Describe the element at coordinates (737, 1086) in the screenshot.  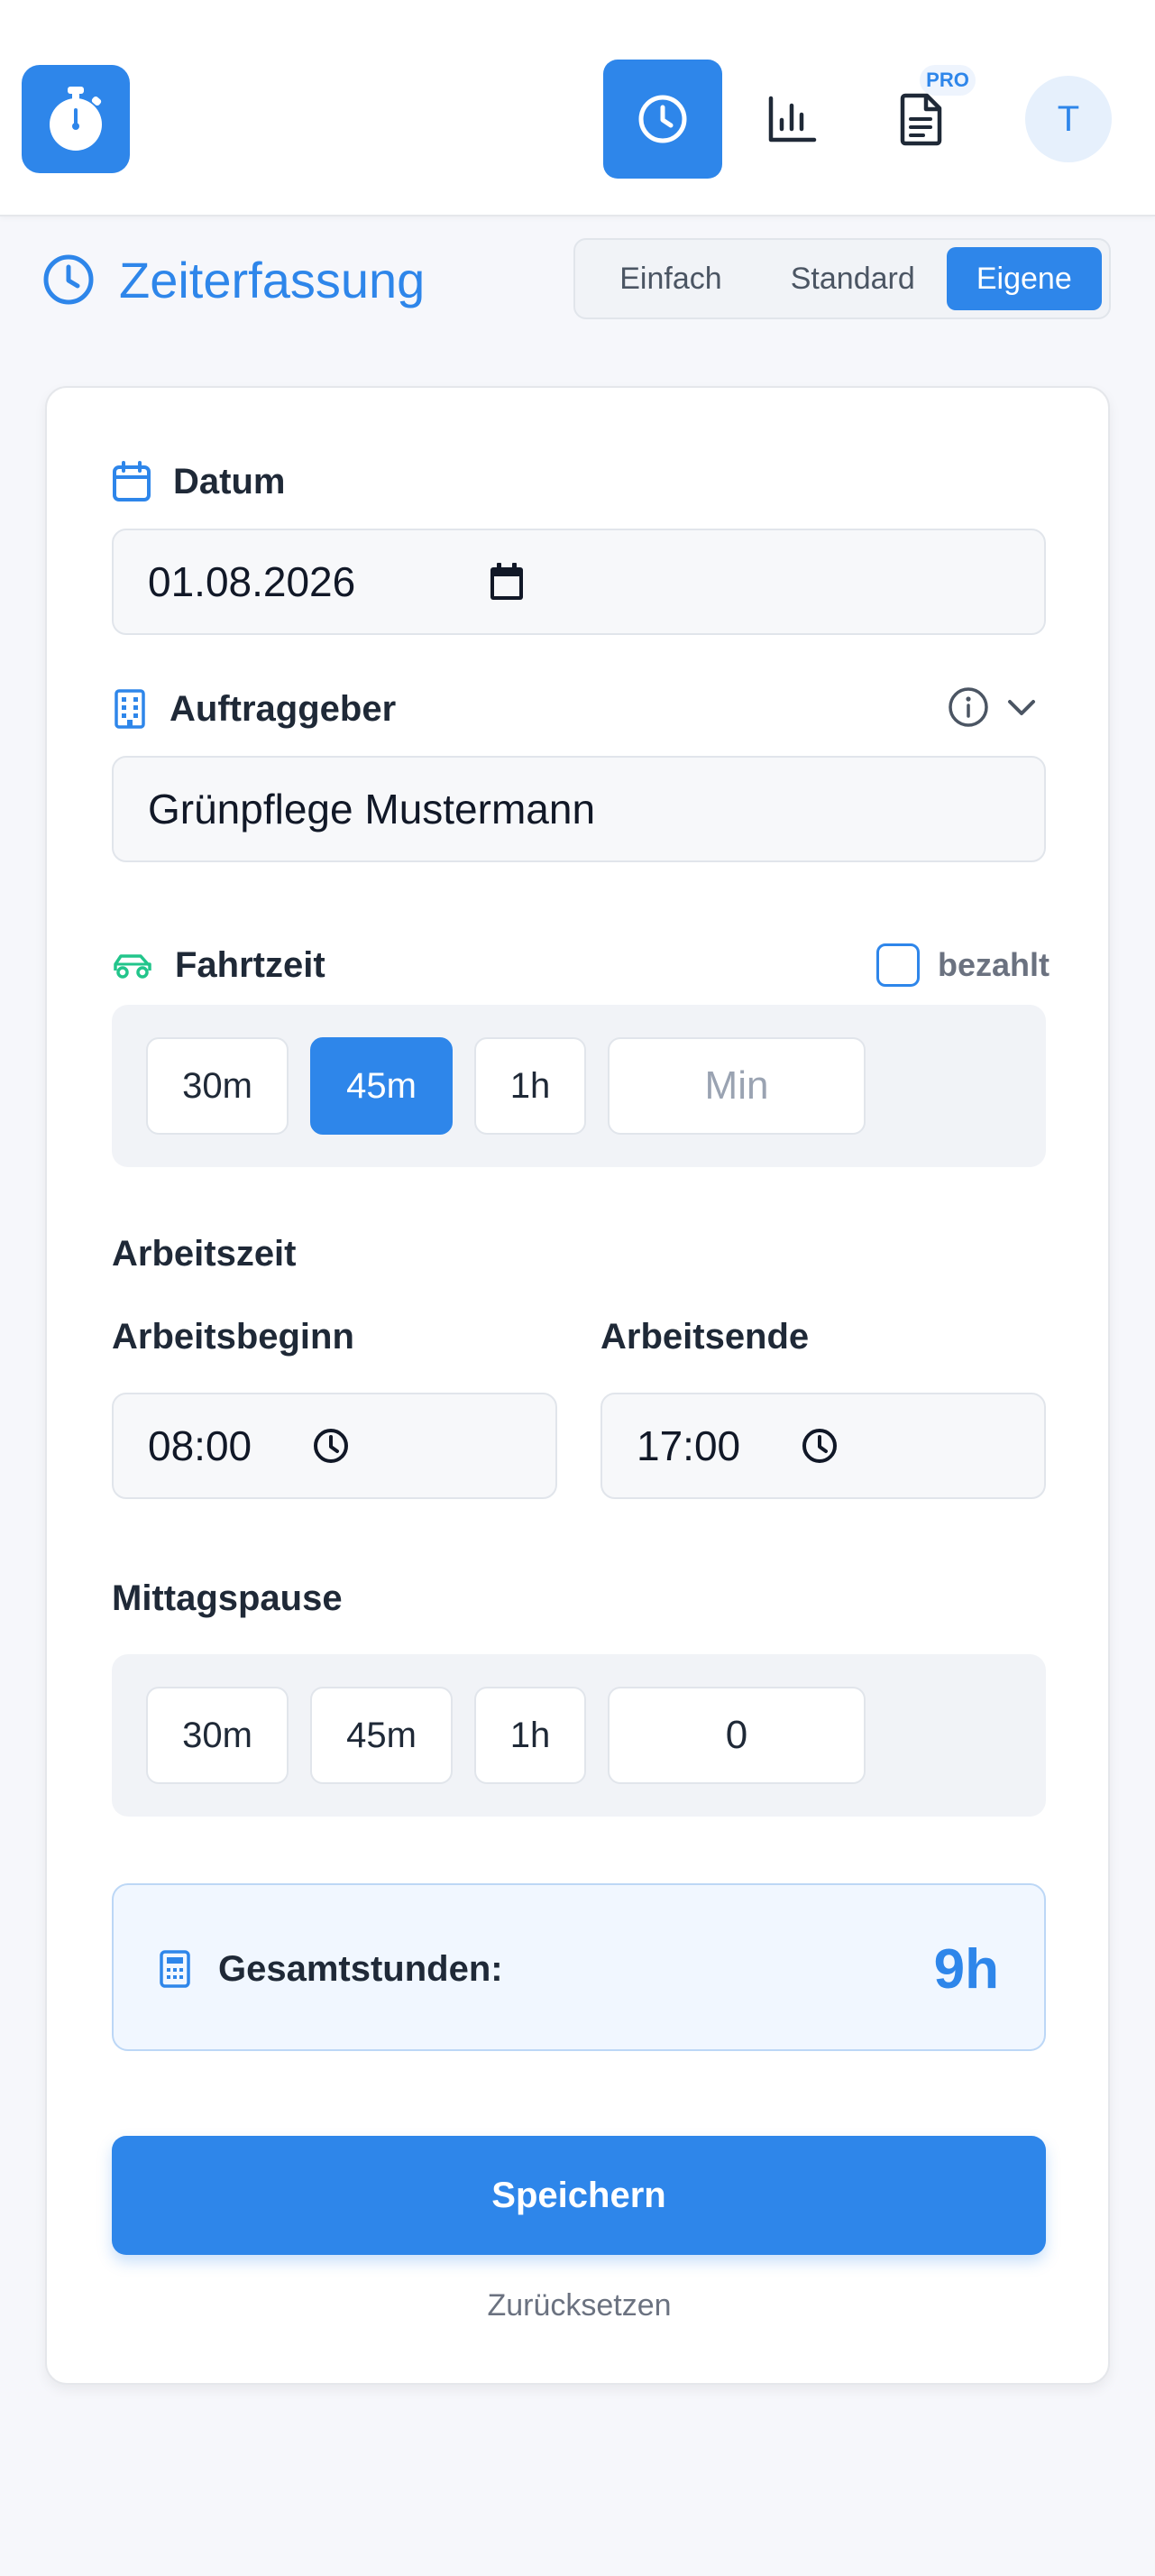
I see `travel-minutes-input: Min` at that location.